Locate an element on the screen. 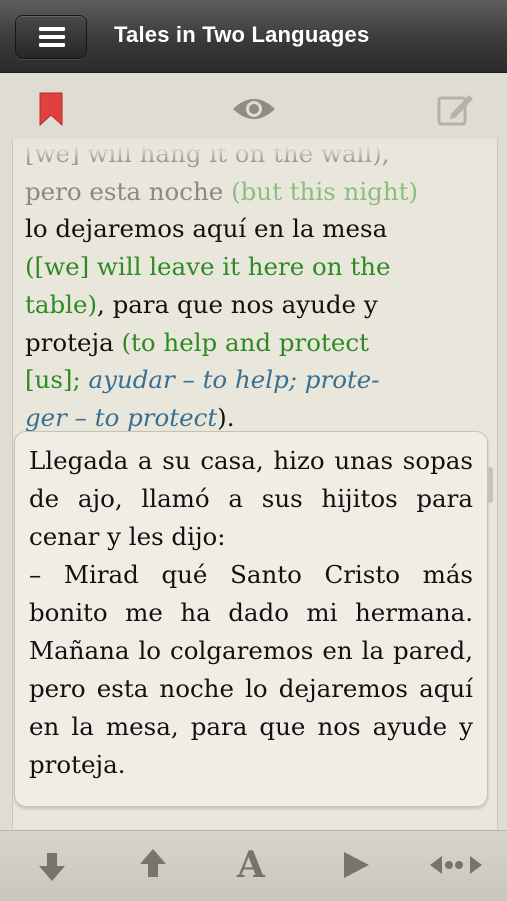 This screenshot has width=507, height=901. navigation-bar: Tales in Two Languages is located at coordinates (253, 36).